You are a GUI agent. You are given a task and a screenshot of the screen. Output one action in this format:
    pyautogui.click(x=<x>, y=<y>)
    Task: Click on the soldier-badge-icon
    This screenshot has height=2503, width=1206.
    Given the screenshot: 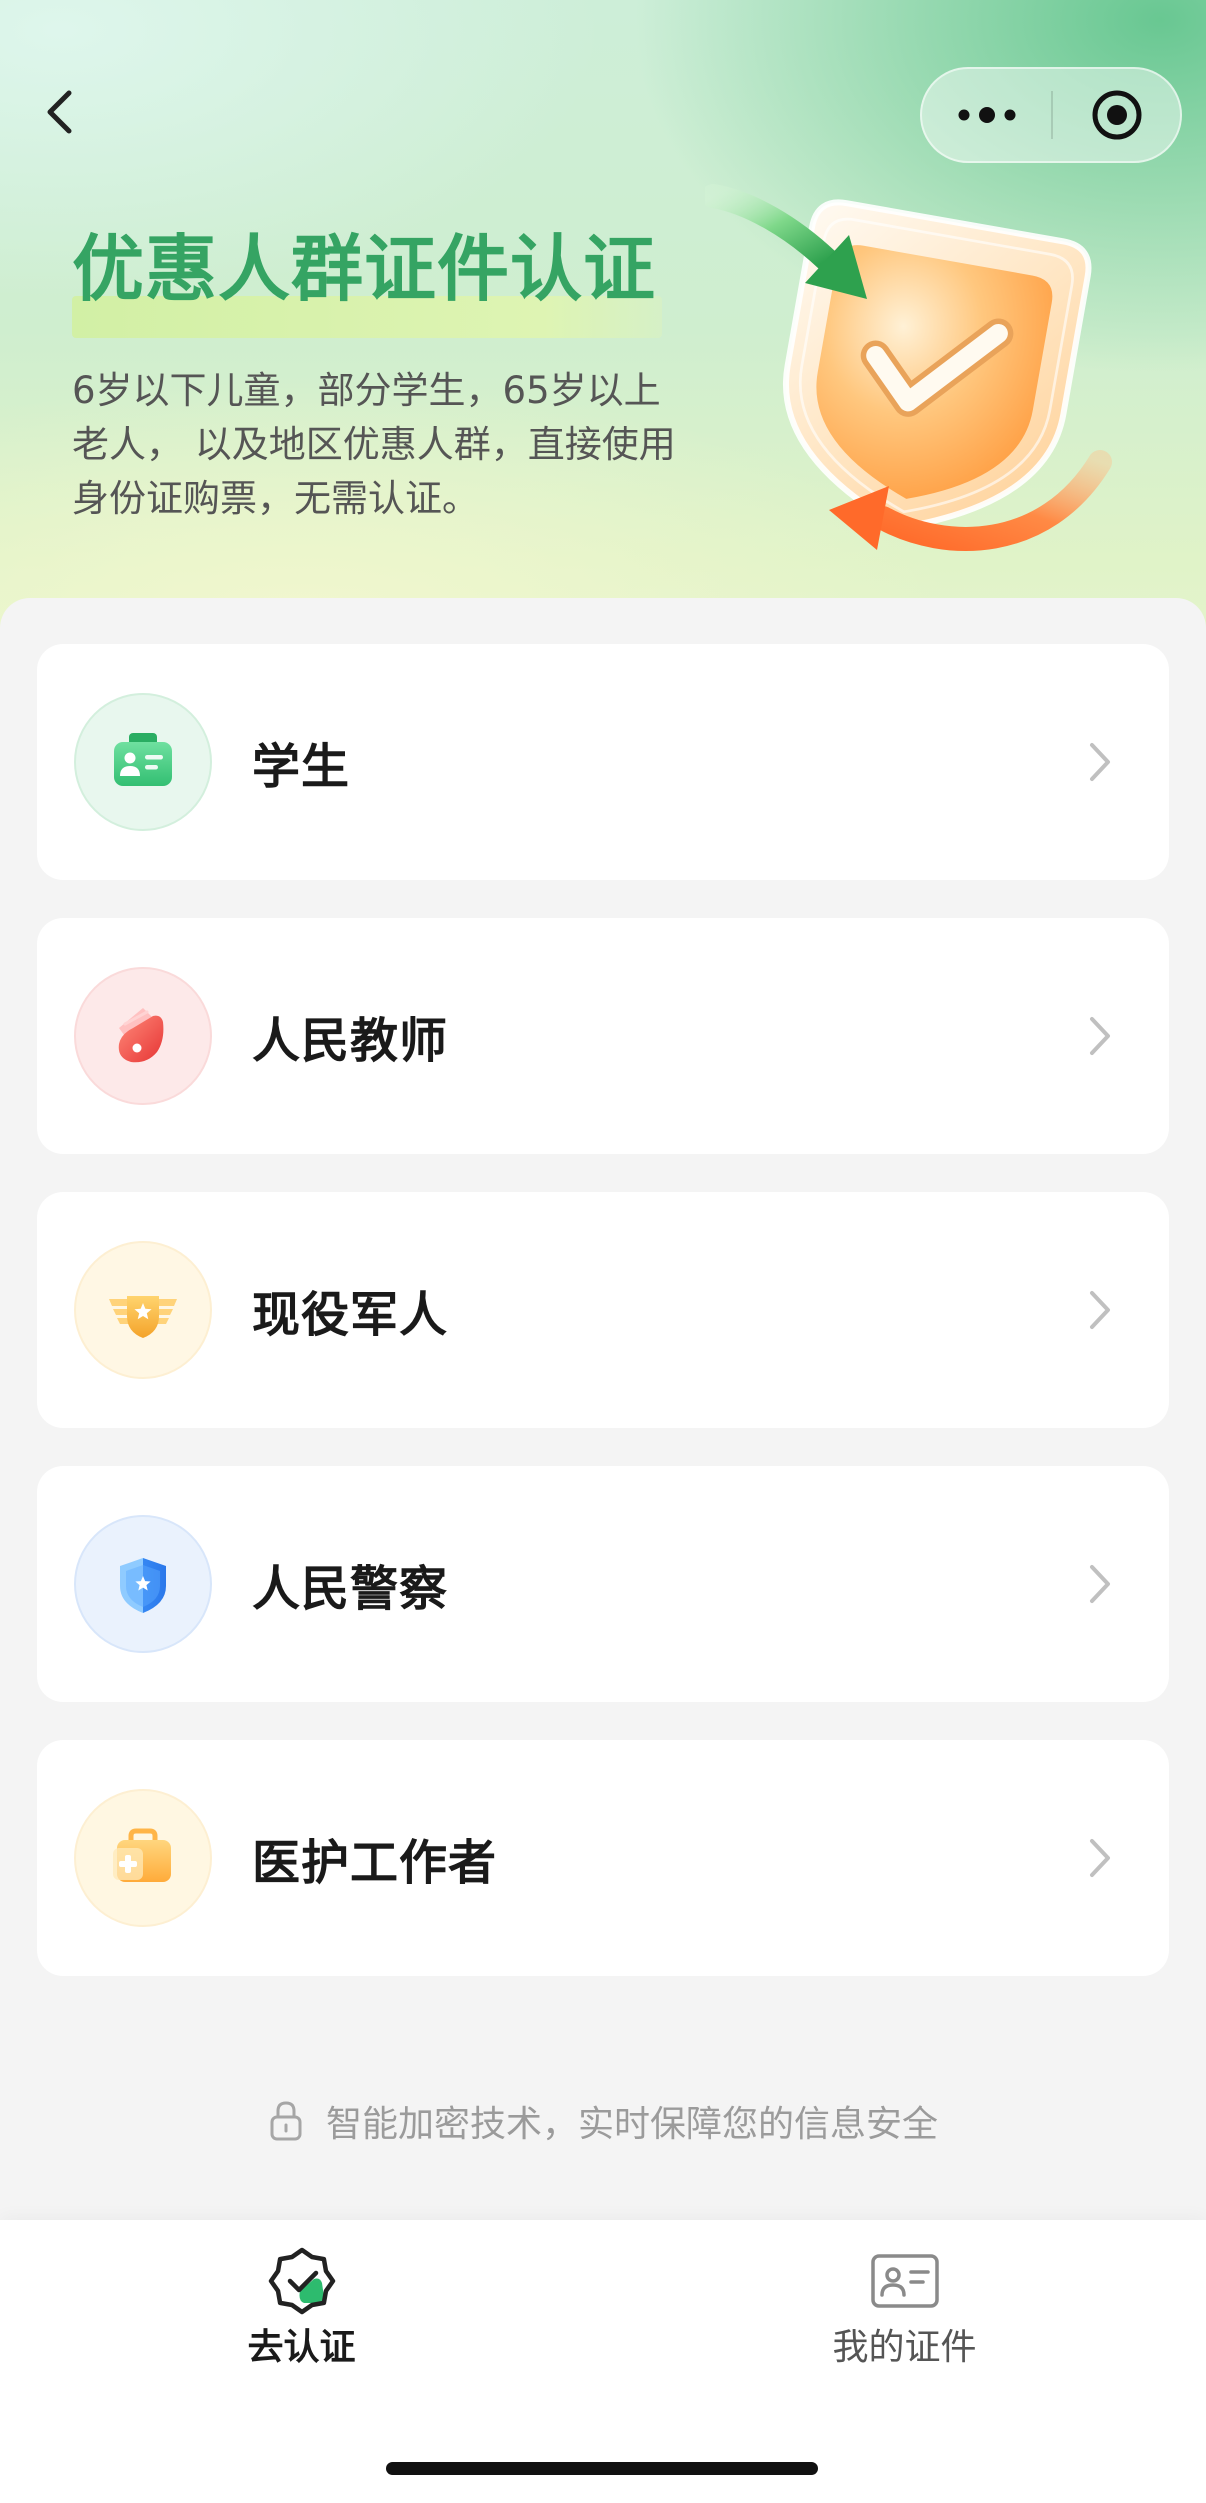 What is the action you would take?
    pyautogui.click(x=143, y=1310)
    